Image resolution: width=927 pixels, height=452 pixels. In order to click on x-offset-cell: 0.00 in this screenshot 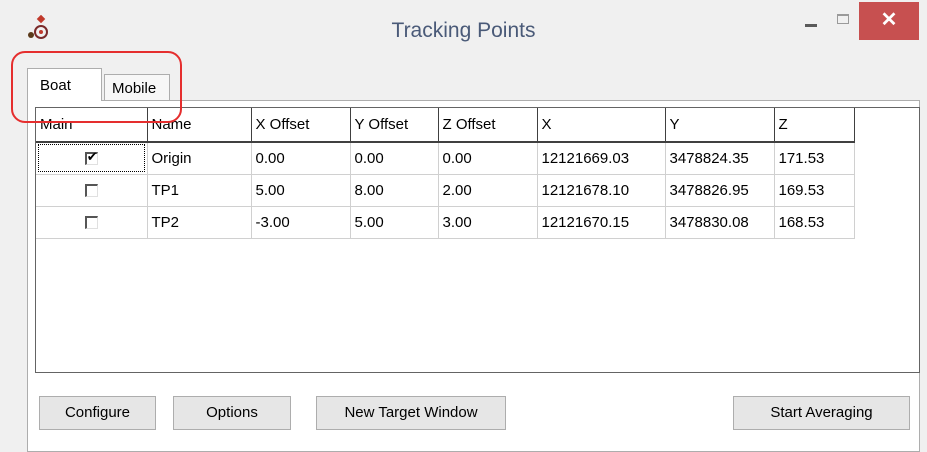, I will do `click(301, 158)`.